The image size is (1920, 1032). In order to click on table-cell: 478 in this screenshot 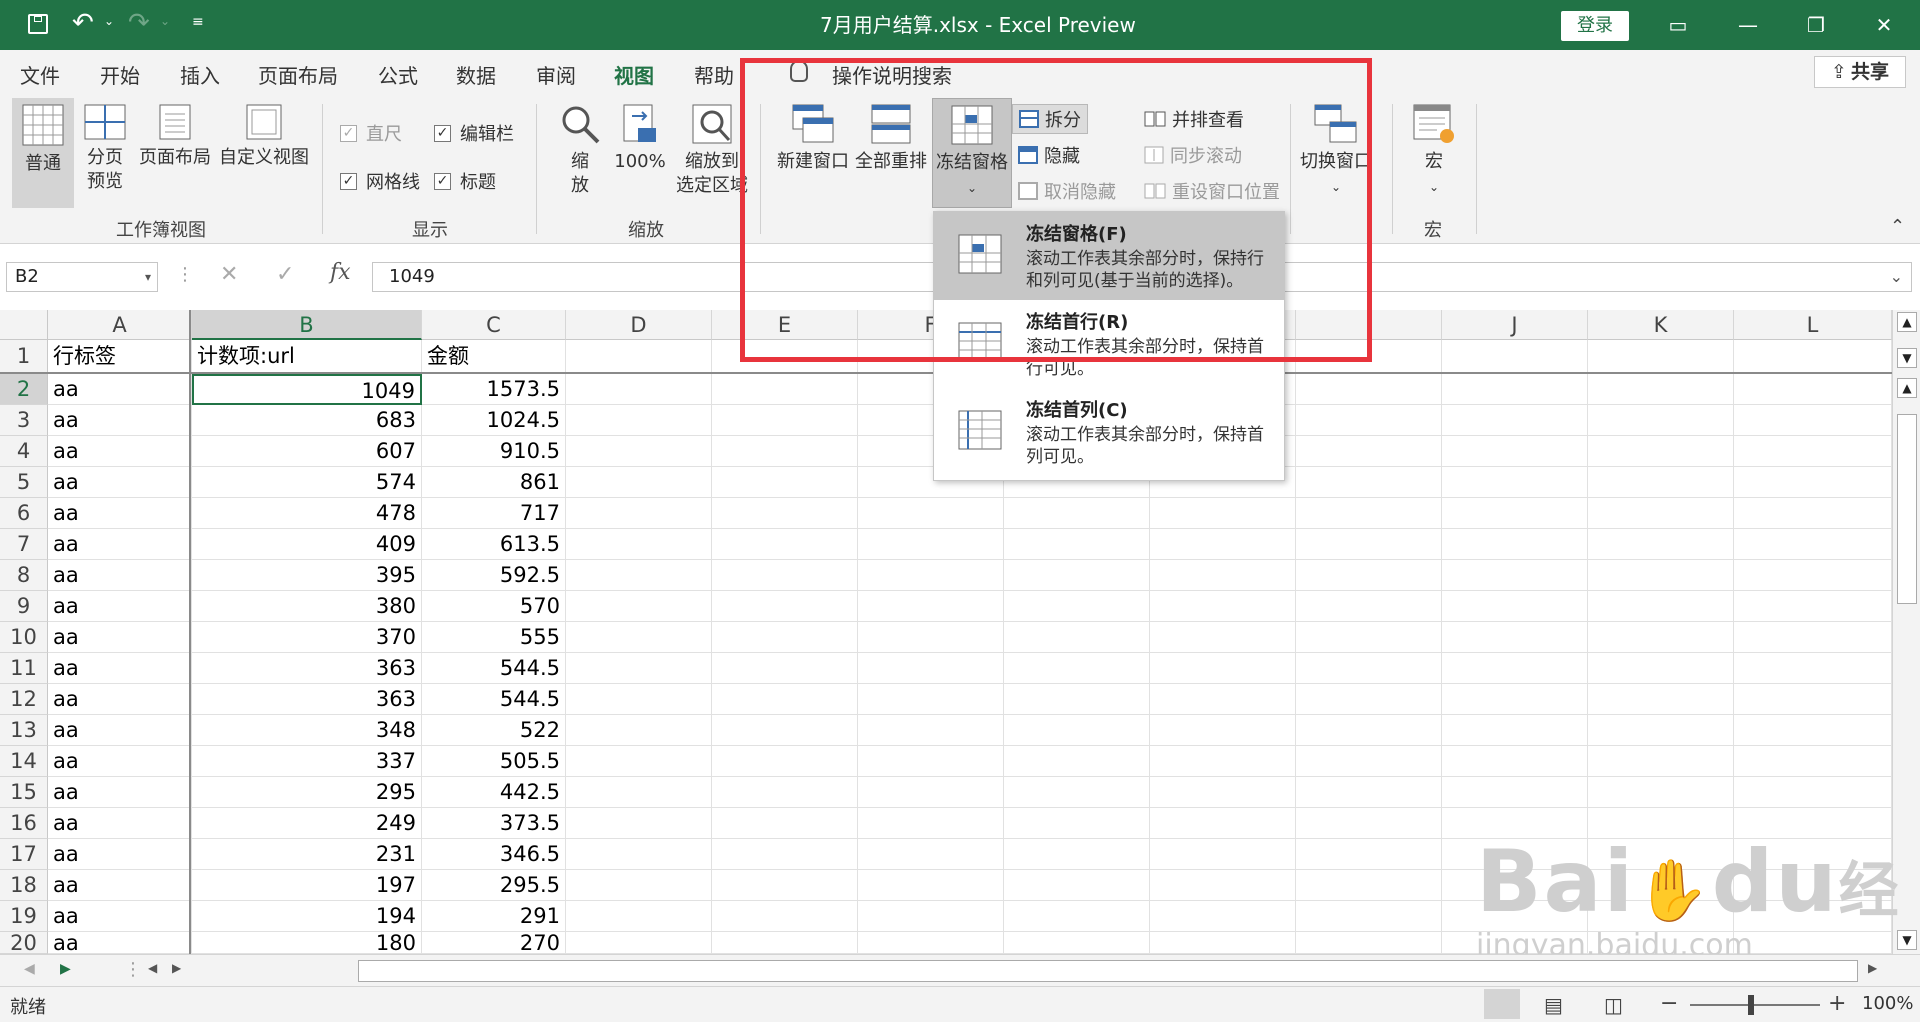, I will do `click(307, 513)`.